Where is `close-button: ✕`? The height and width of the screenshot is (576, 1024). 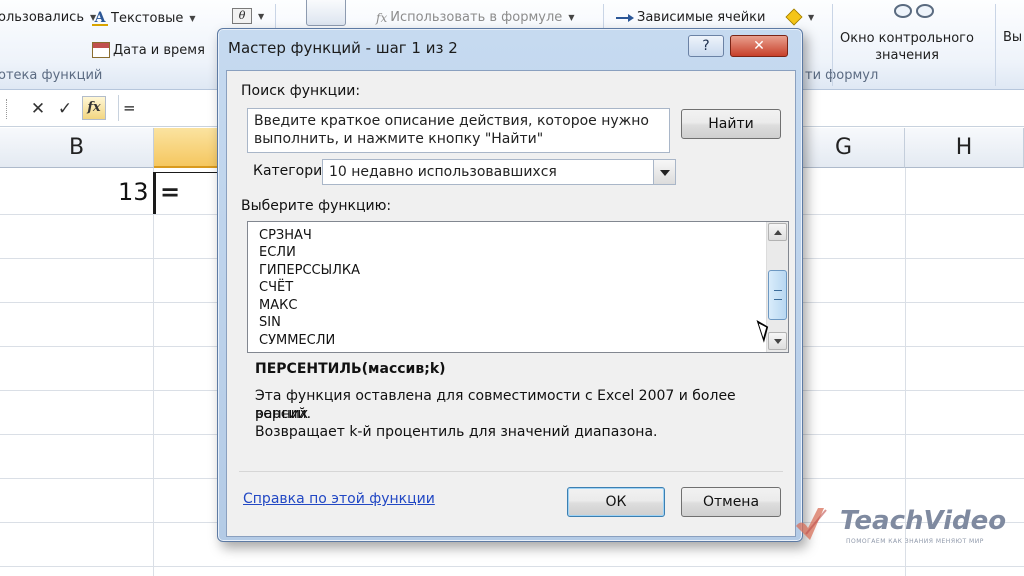 close-button: ✕ is located at coordinates (759, 46).